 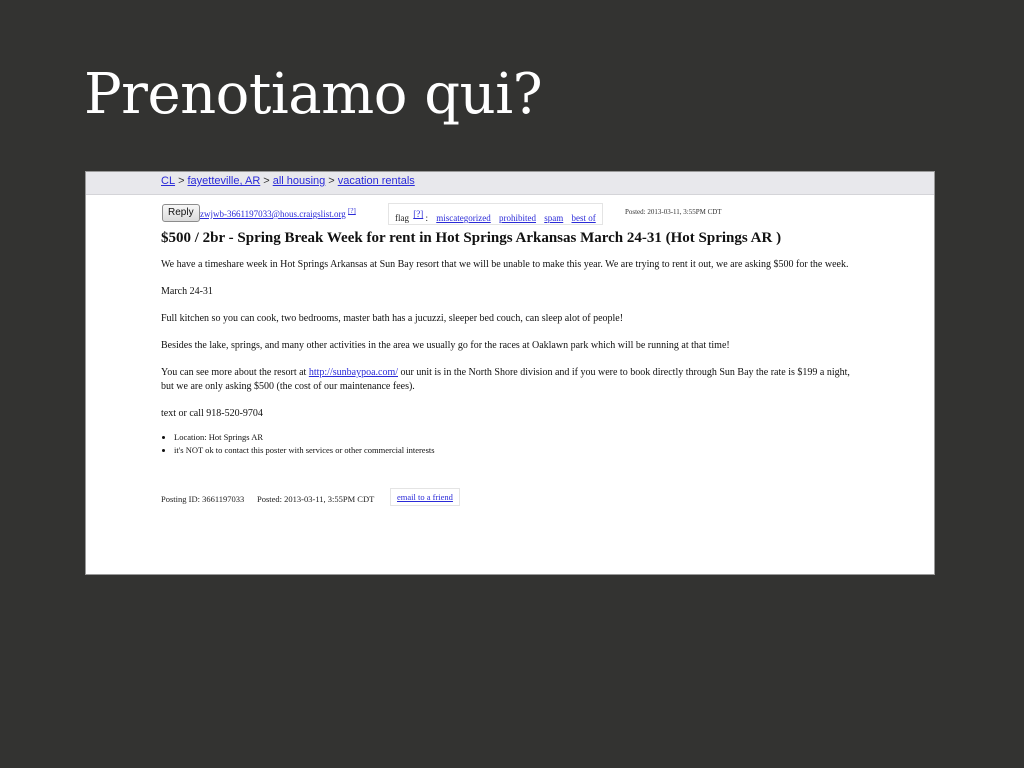 What do you see at coordinates (187, 291) in the screenshot?
I see `post-paragraph: March 24-31` at bounding box center [187, 291].